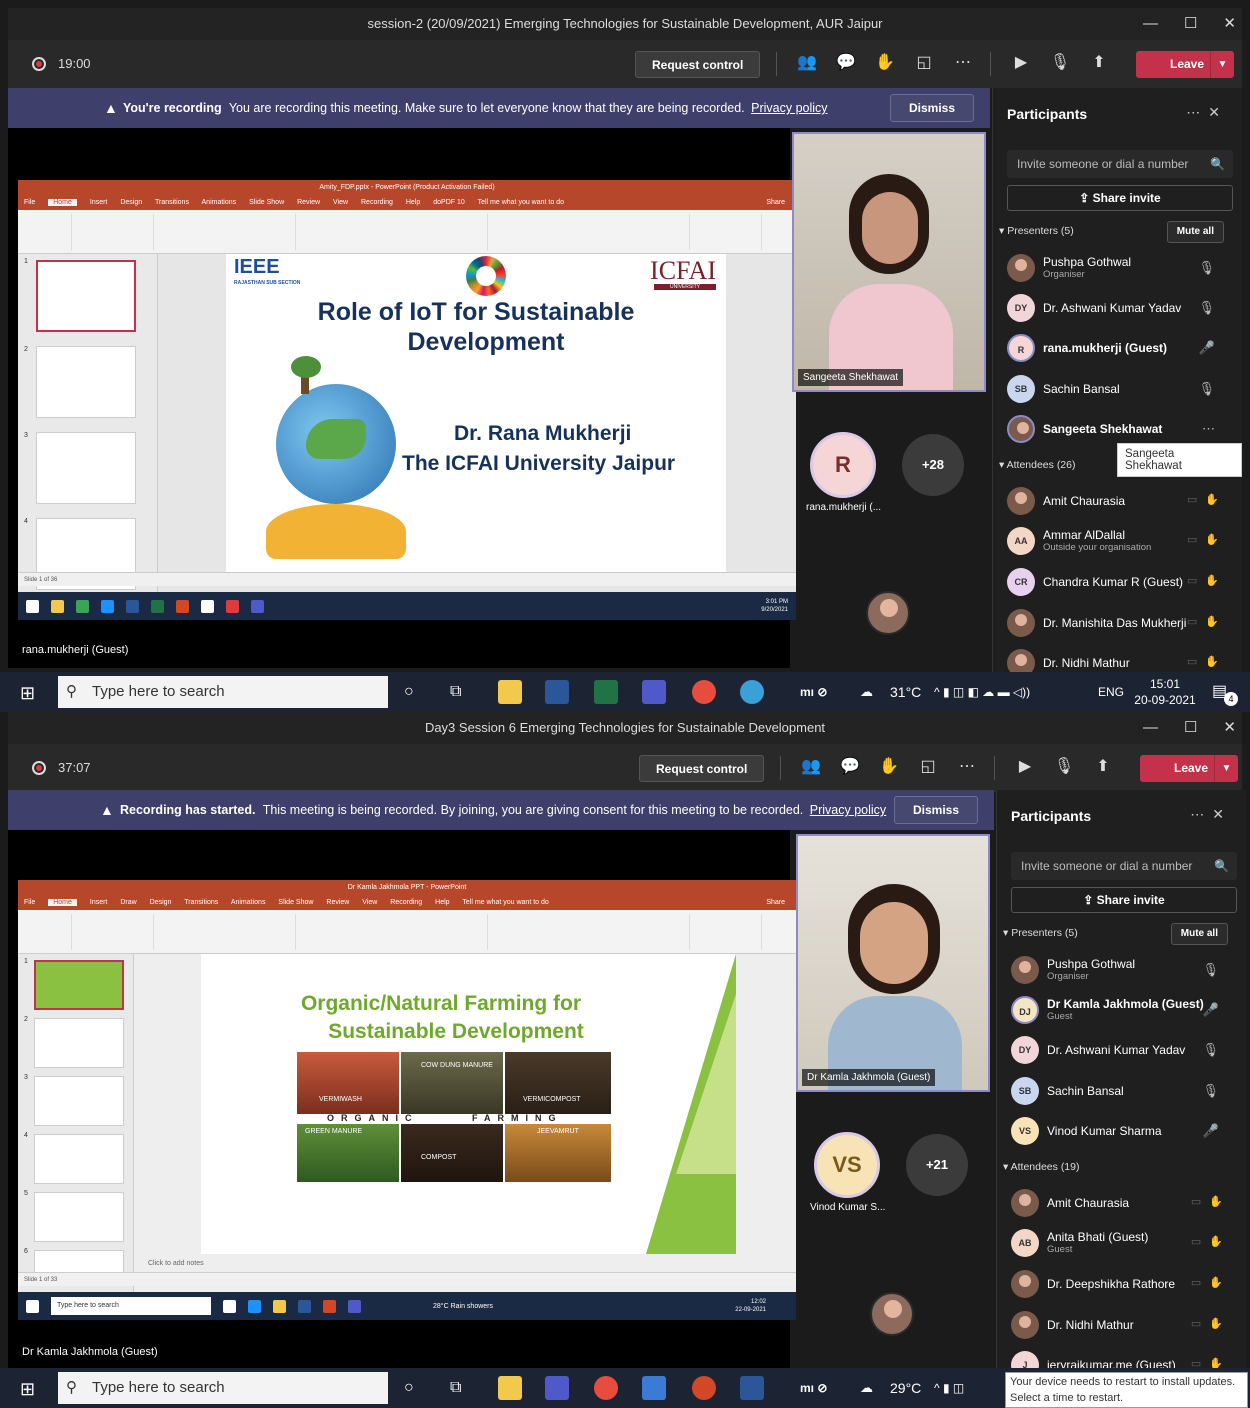 The height and width of the screenshot is (1408, 1250). I want to click on task-view-icon: ⧉, so click(455, 1388).